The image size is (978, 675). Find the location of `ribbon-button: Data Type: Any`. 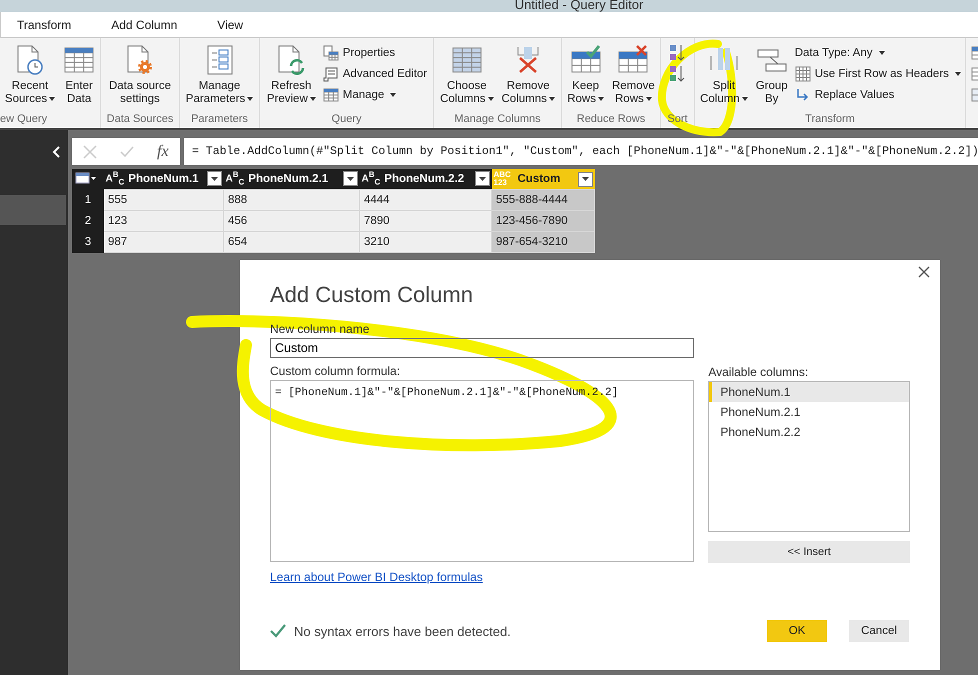

ribbon-button: Data Type: Any is located at coordinates (877, 53).